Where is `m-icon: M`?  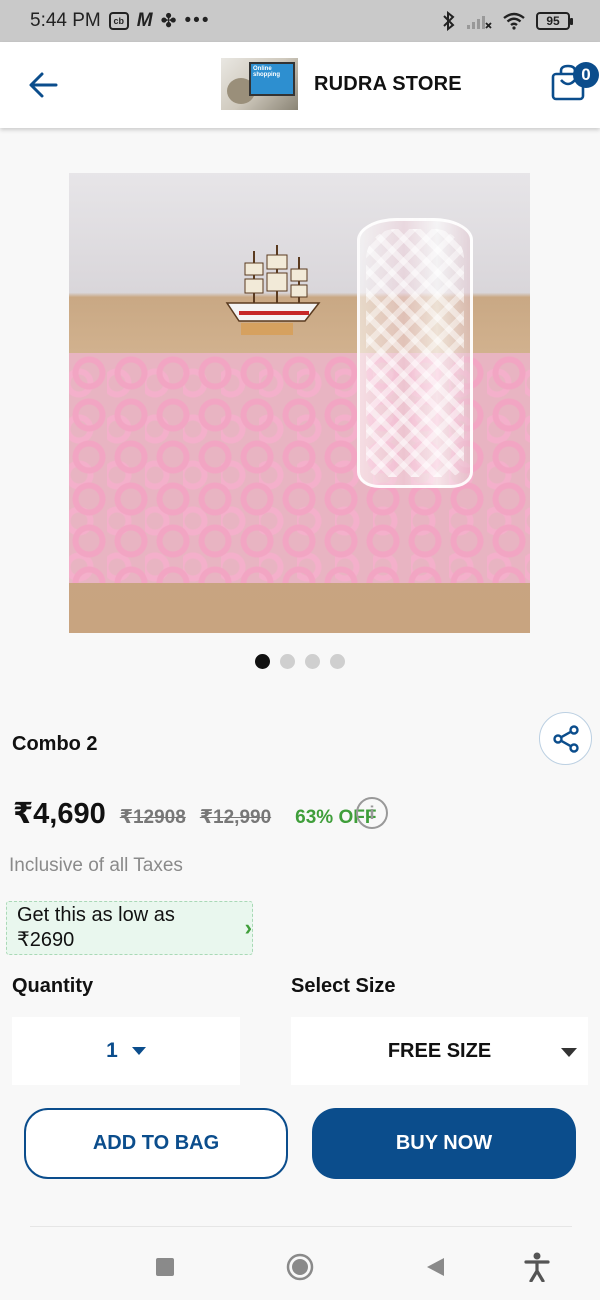
m-icon: M is located at coordinates (144, 20).